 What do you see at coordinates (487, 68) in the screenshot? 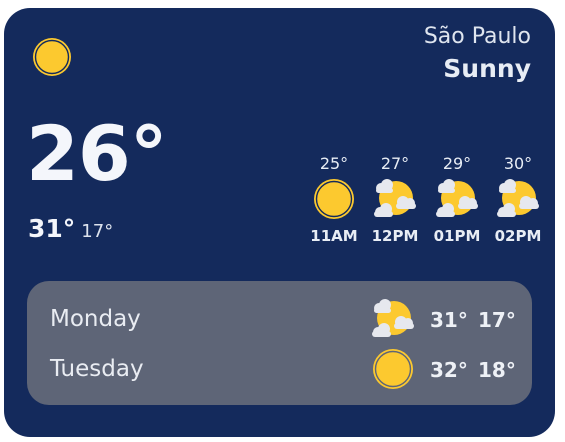
I see `weather-condition: Sunny` at bounding box center [487, 68].